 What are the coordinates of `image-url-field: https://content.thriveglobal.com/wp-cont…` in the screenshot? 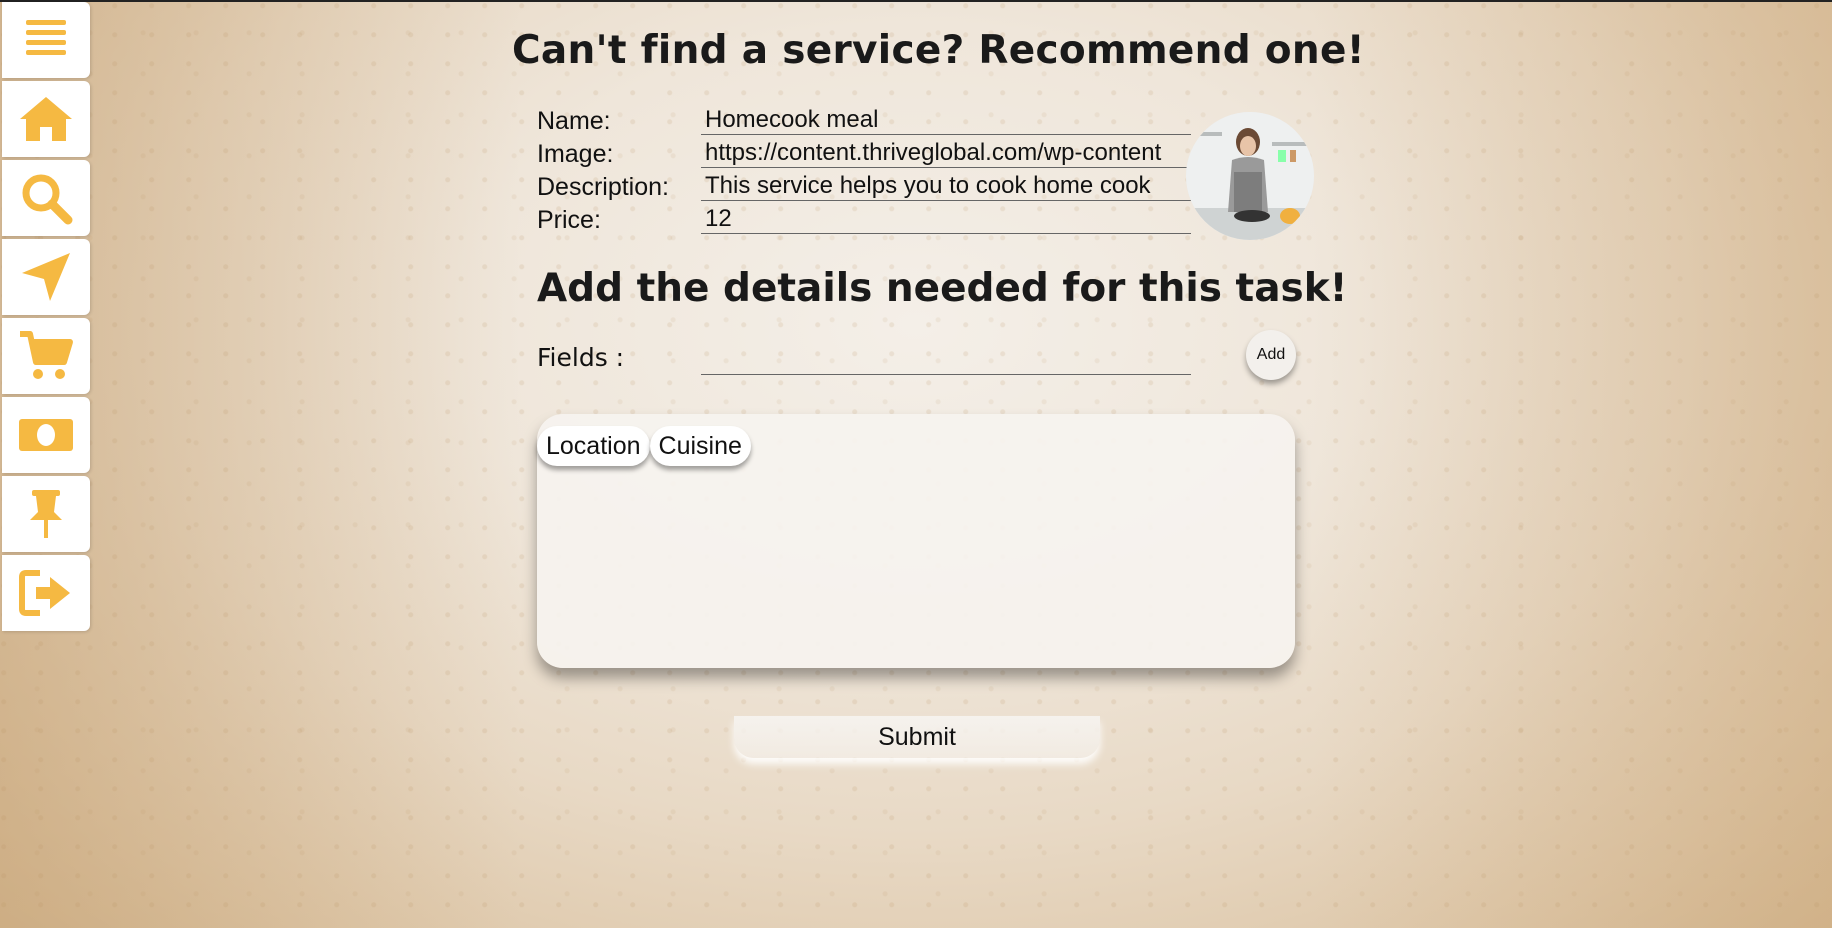 It's located at (946, 152).